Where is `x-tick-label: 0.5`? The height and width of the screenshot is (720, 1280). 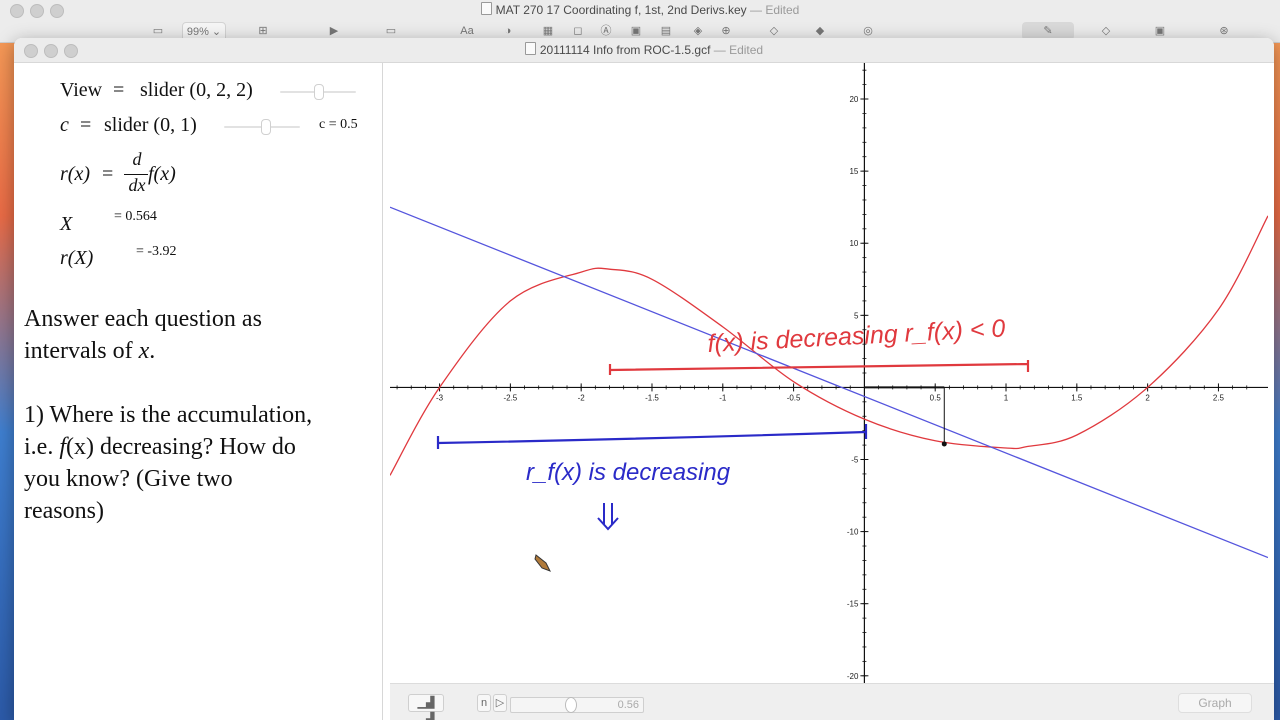
x-tick-label: 0.5 is located at coordinates (936, 397).